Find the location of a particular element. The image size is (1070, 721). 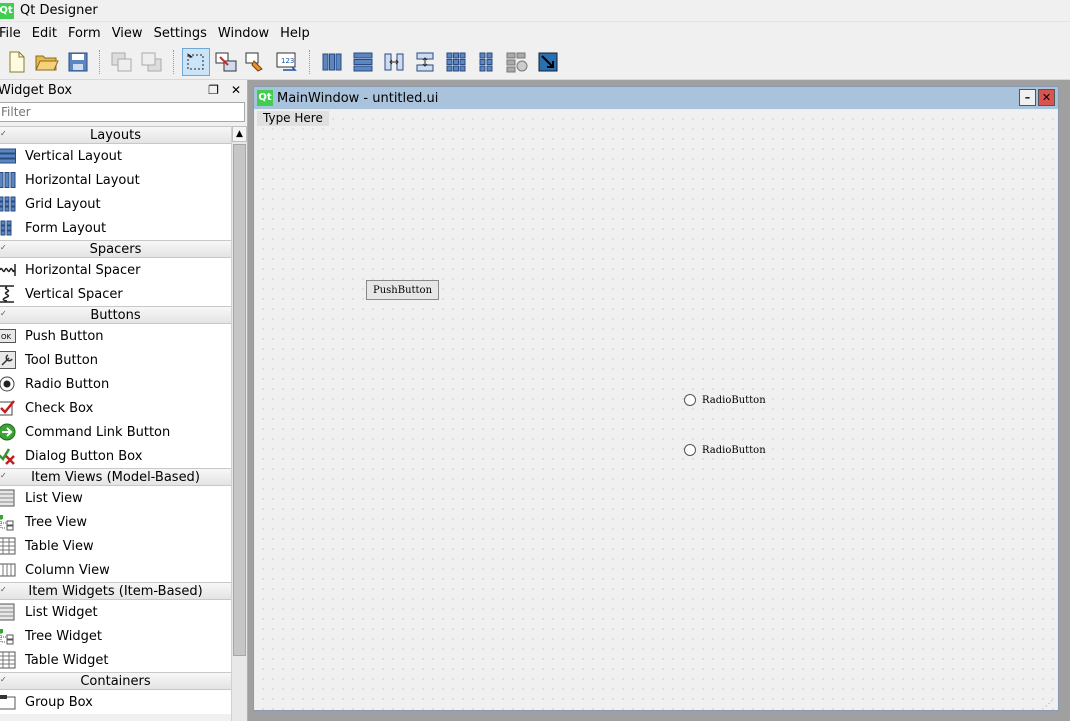

widget-item: Tool Button is located at coordinates (115, 360).